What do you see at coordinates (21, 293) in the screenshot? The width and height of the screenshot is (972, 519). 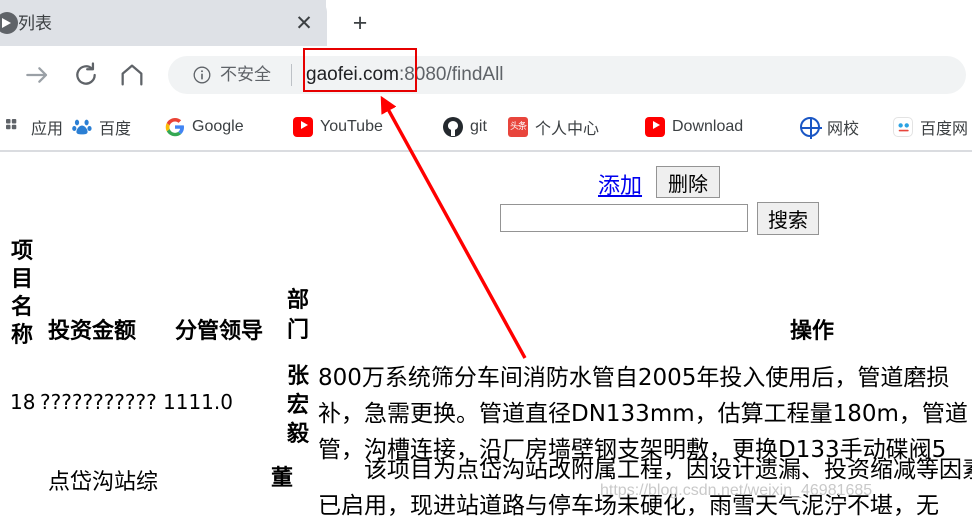 I see `column-header-name: 项 目 名 称` at bounding box center [21, 293].